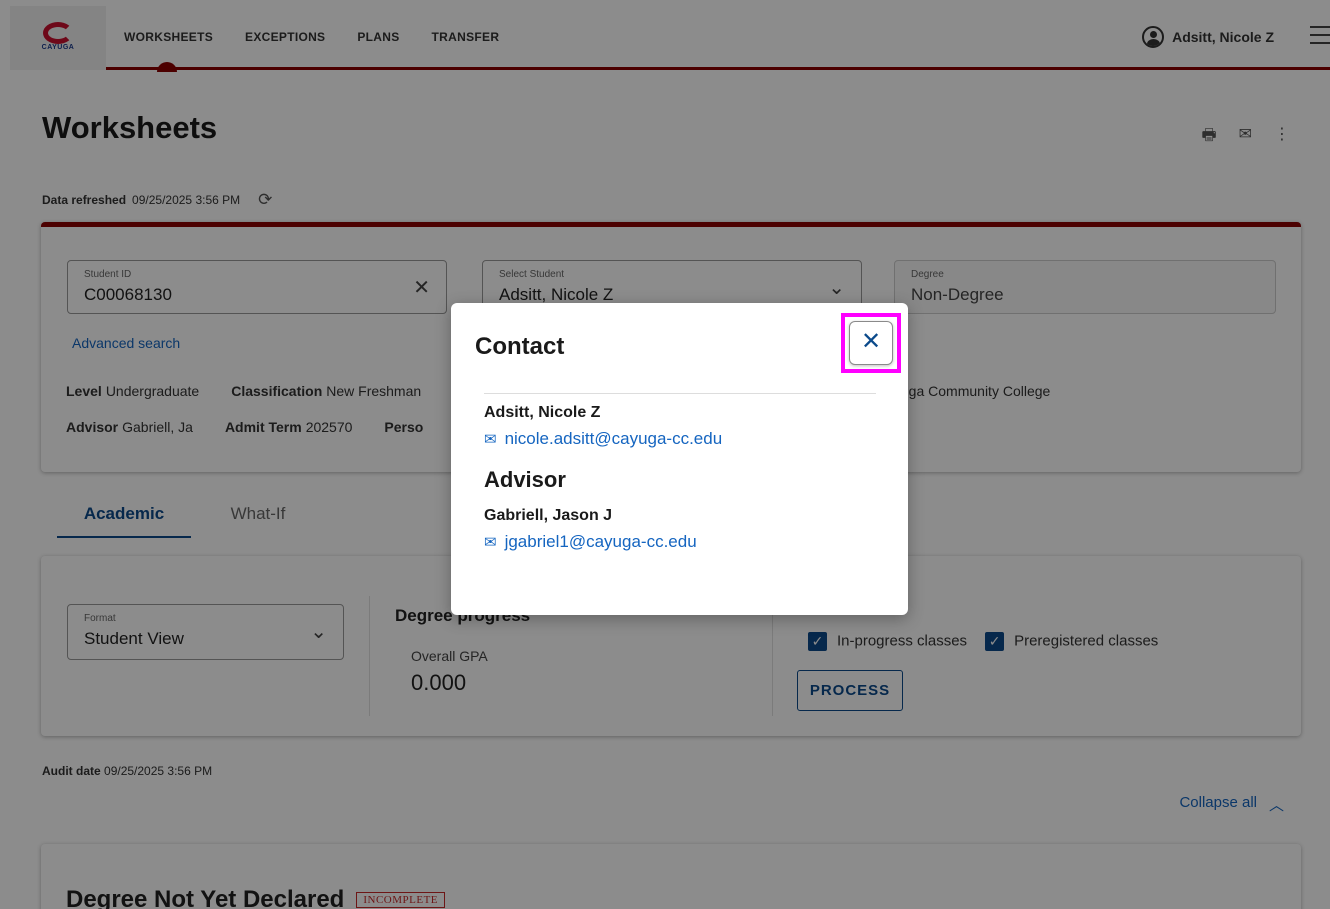  What do you see at coordinates (548, 515) in the screenshot?
I see `advisor-contact-name: Gabriell, Jason J` at bounding box center [548, 515].